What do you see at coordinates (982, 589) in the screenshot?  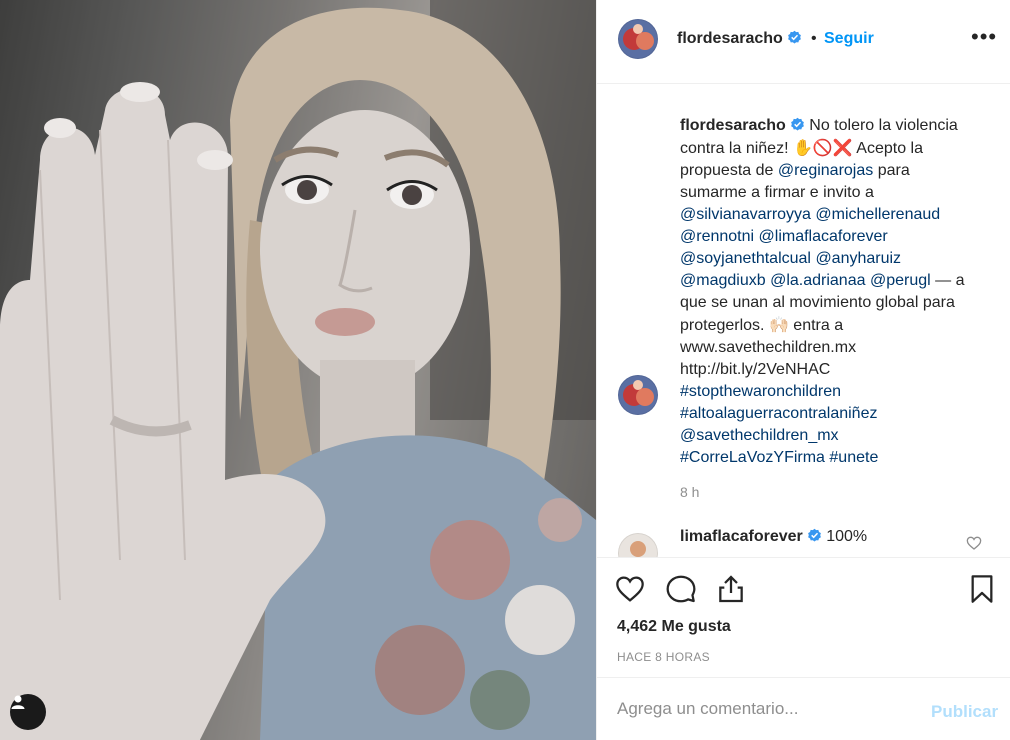 I see `bookmark-outline-icon` at bounding box center [982, 589].